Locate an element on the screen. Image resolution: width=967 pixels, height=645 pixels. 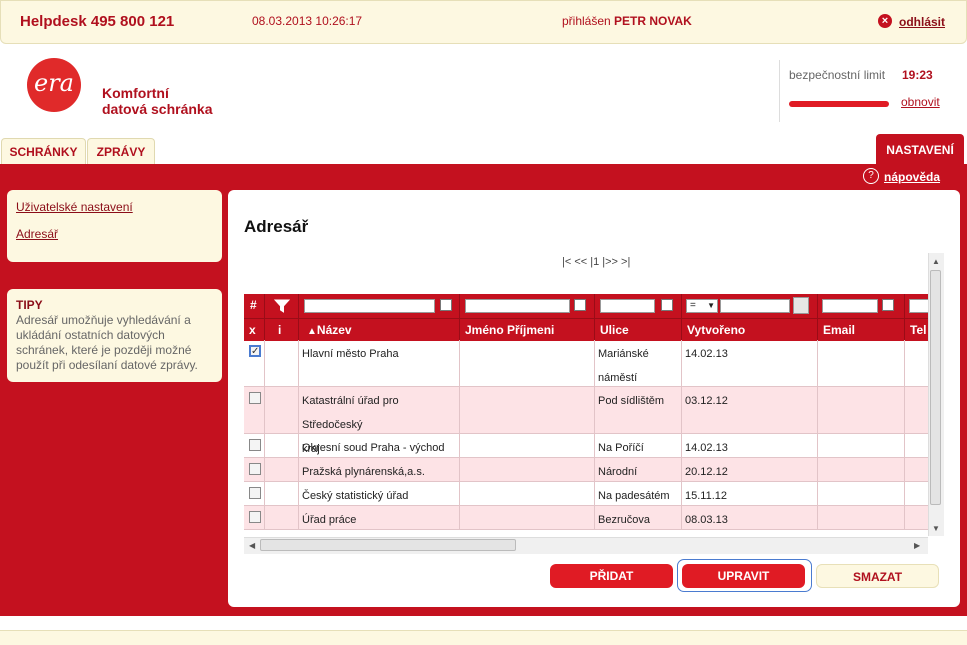
row-name-cell: Katastrální úřad pro Středočeský kraj is located at coordinates (379, 421).